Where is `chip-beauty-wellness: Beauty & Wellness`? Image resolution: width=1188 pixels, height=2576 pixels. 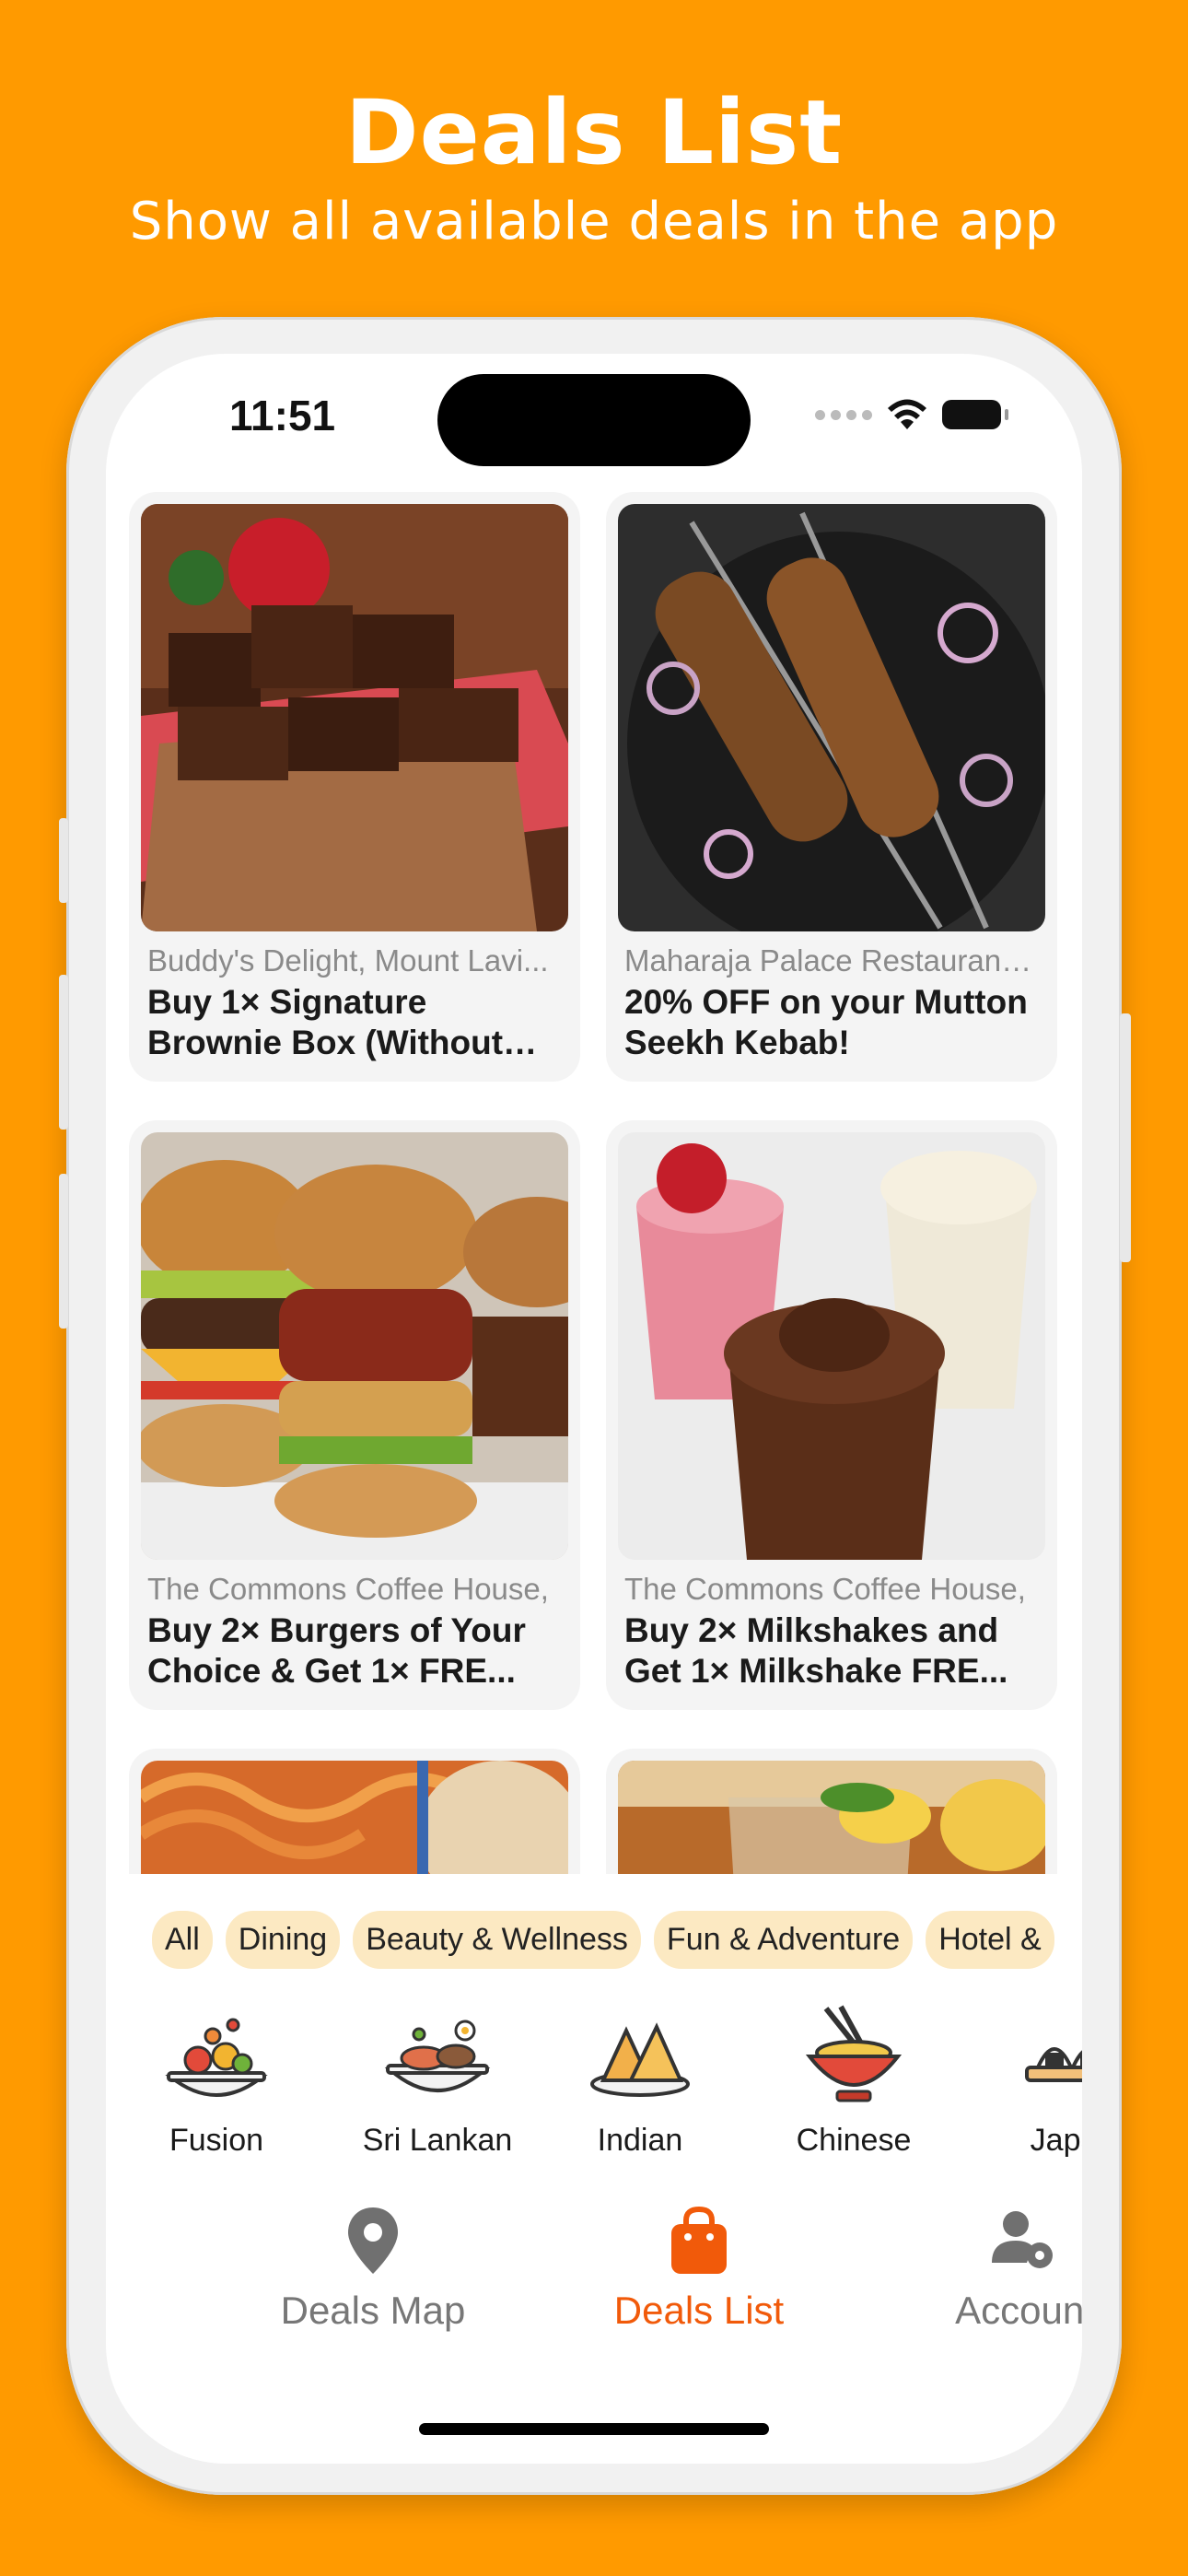
chip-beauty-wellness: Beauty & Wellness is located at coordinates (497, 1940).